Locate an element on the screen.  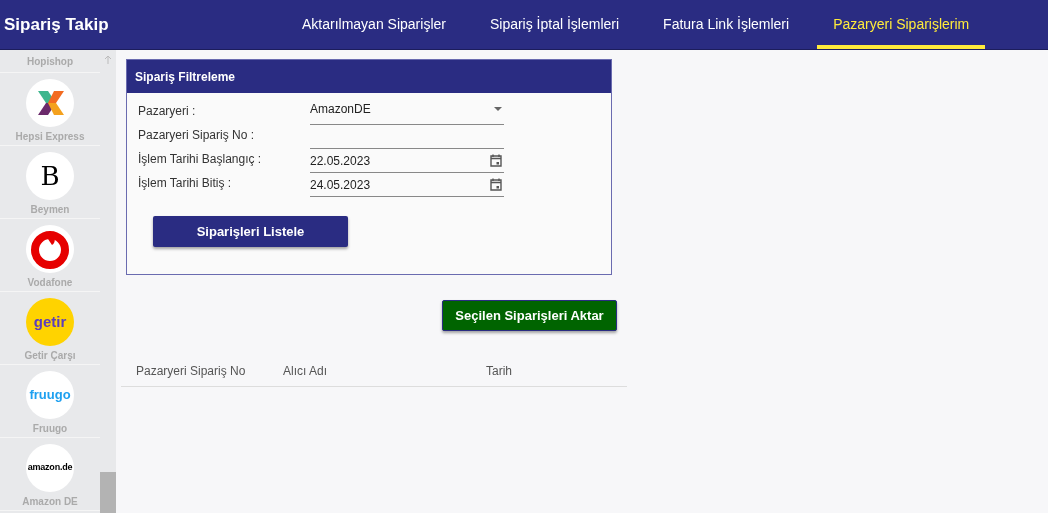
marketplace-label: Vodafone is located at coordinates (50, 283).